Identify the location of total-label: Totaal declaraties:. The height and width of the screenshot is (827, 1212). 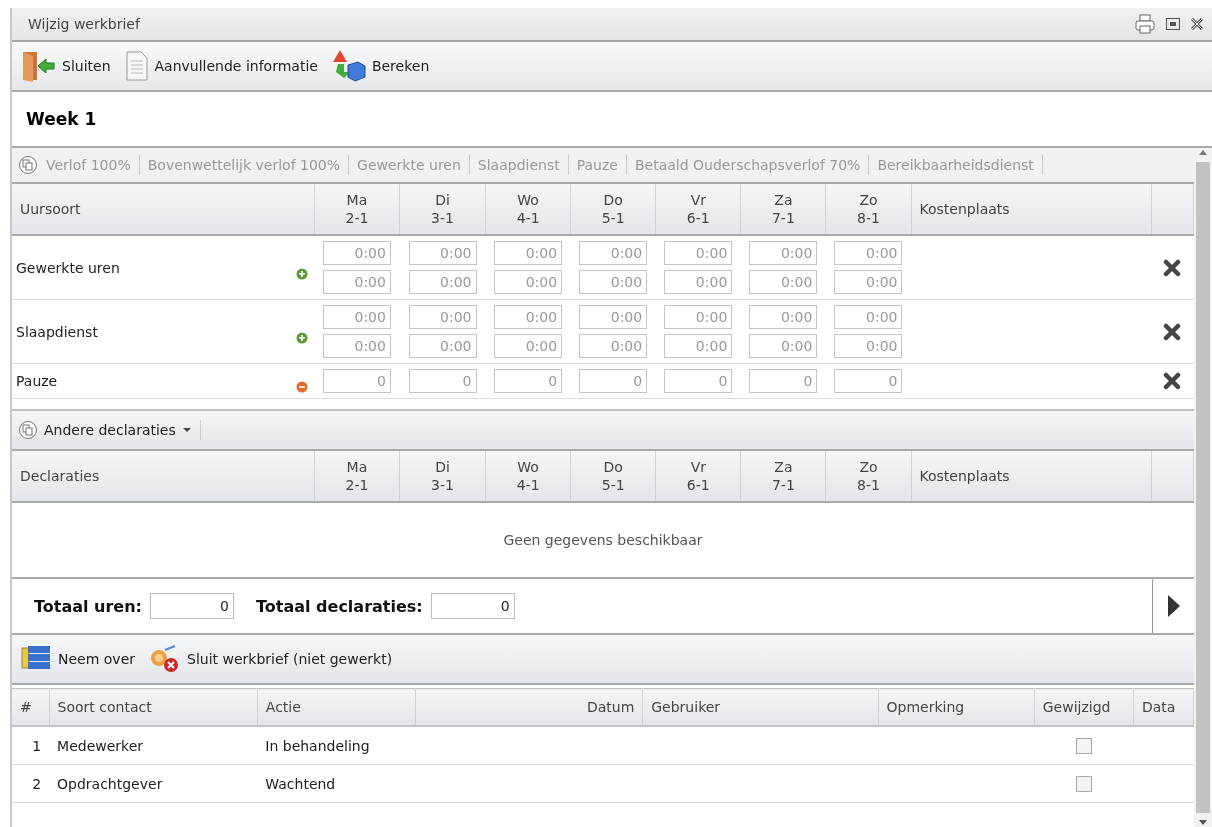
(339, 606).